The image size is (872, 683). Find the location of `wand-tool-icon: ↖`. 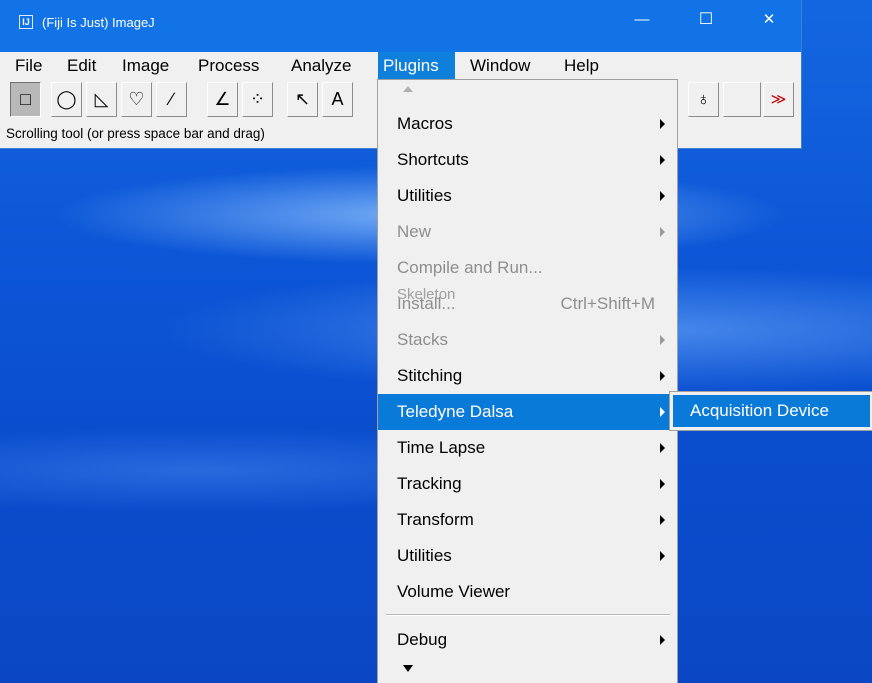

wand-tool-icon: ↖ is located at coordinates (302, 99).